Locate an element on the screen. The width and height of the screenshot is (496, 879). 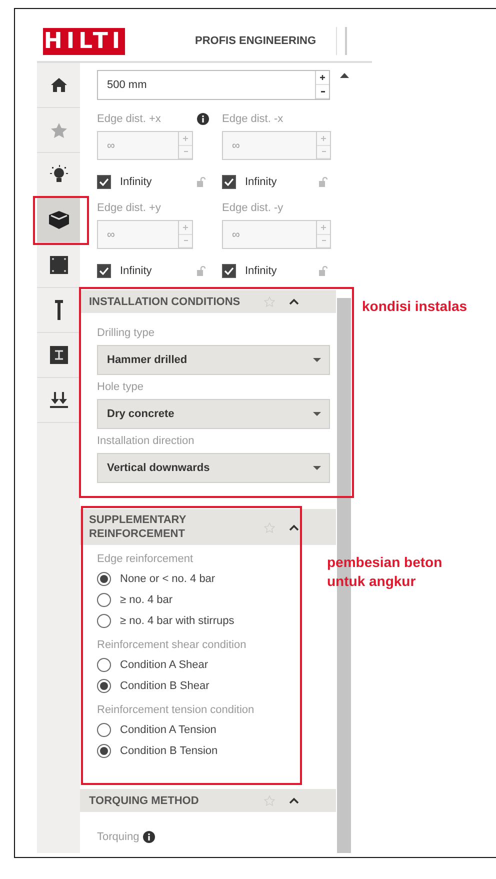
section-header: SUPPLEMENTARY REINFORCEMENT is located at coordinates (208, 527).